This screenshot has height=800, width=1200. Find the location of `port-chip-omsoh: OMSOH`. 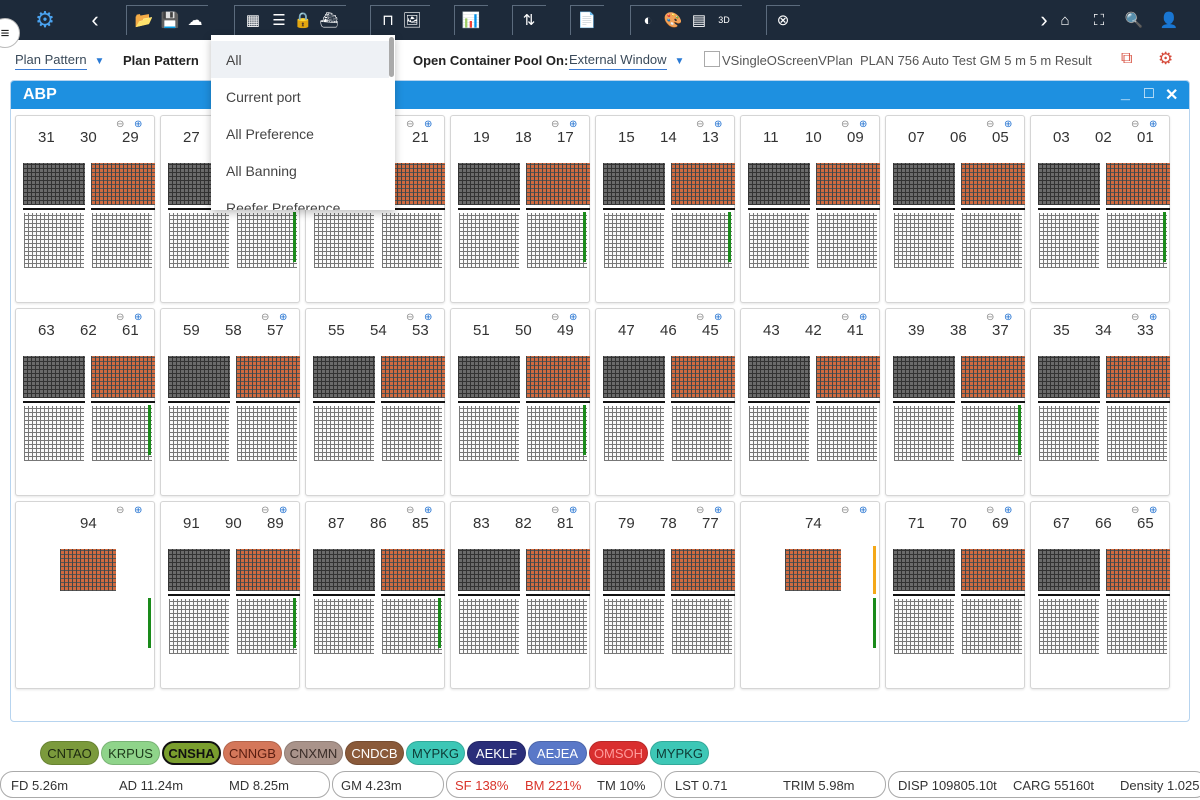

port-chip-omsoh: OMSOH is located at coordinates (618, 753).